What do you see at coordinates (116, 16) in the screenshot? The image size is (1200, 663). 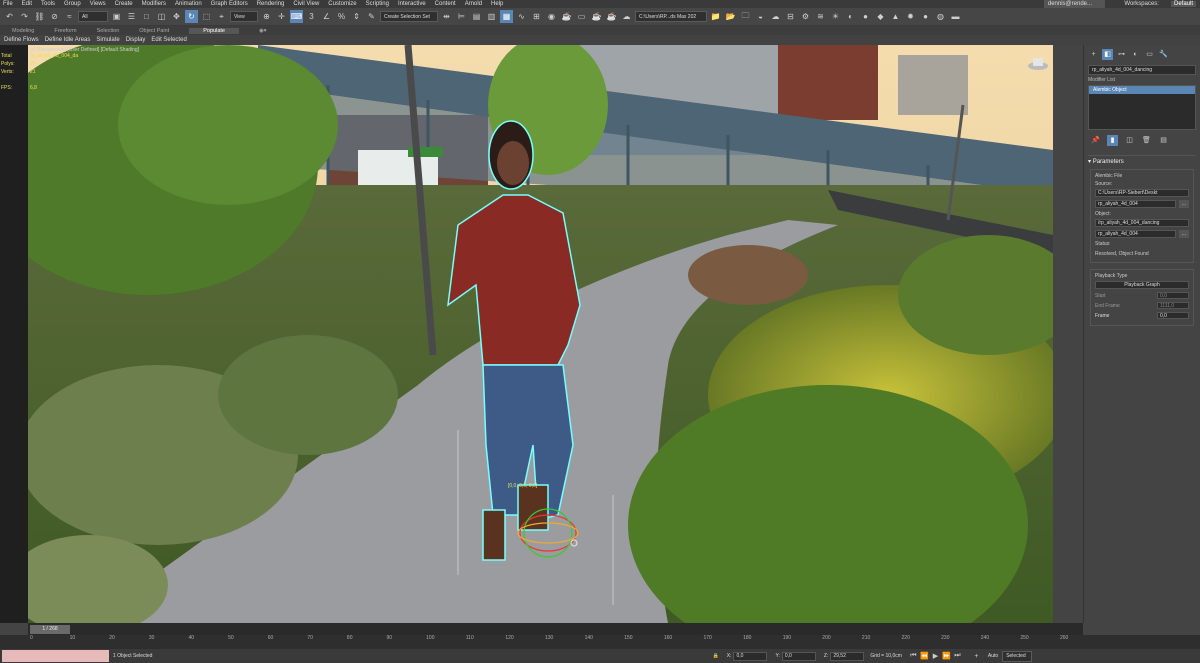 I see `select-object-icon: ▣` at bounding box center [116, 16].